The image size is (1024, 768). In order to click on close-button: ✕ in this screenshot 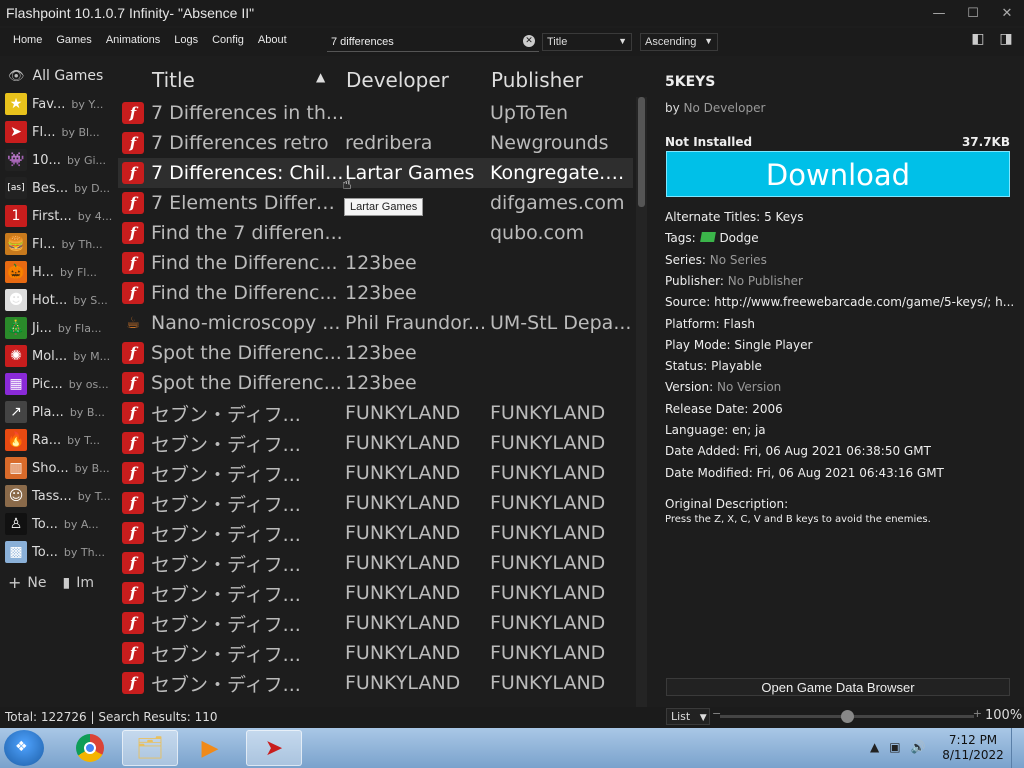, I will do `click(1007, 13)`.